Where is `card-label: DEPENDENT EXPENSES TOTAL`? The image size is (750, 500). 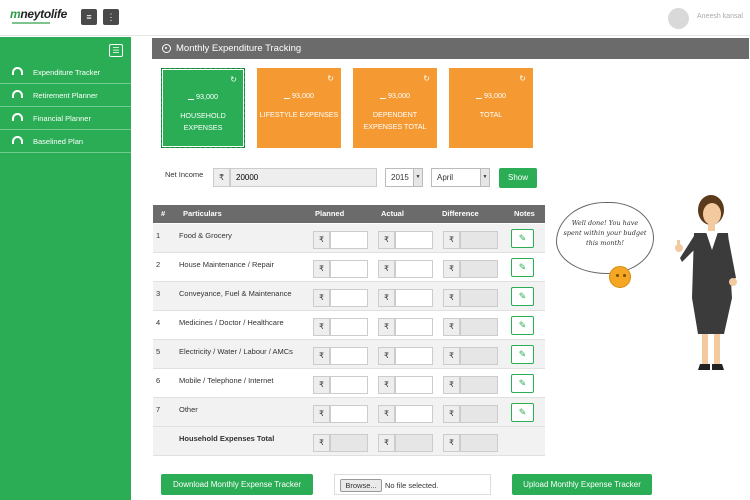 card-label: DEPENDENT EXPENSES TOTAL is located at coordinates (395, 120).